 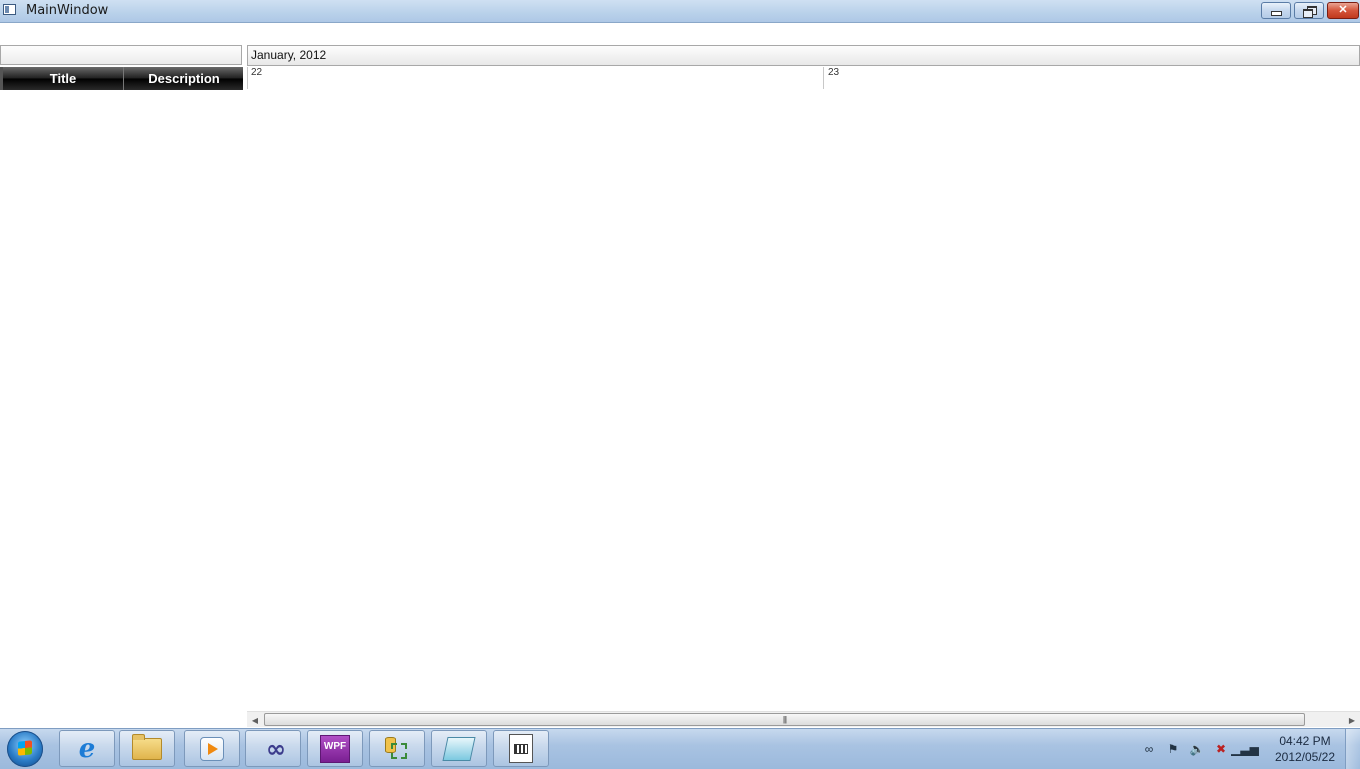 What do you see at coordinates (121, 55) in the screenshot?
I see `grid-group-header` at bounding box center [121, 55].